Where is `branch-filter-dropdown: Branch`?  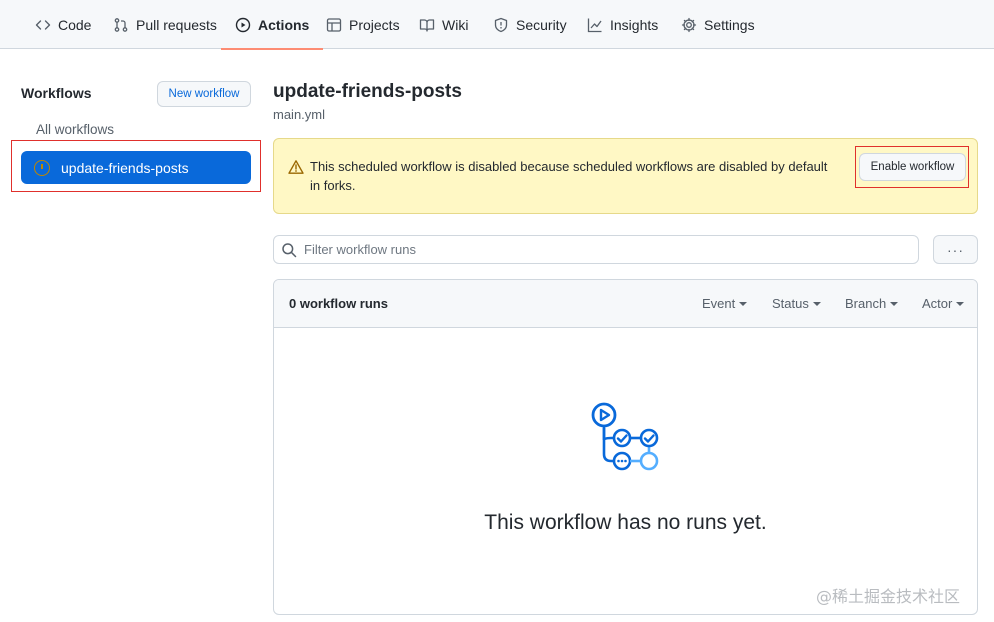 branch-filter-dropdown: Branch is located at coordinates (872, 303).